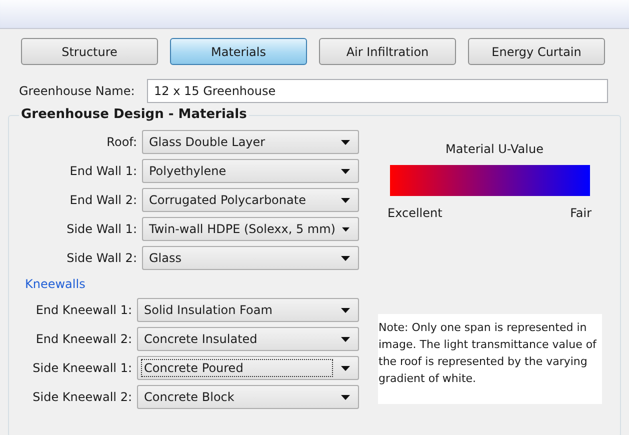 The height and width of the screenshot is (435, 629). What do you see at coordinates (101, 258) in the screenshot?
I see `field-label: Side Wall 2:` at bounding box center [101, 258].